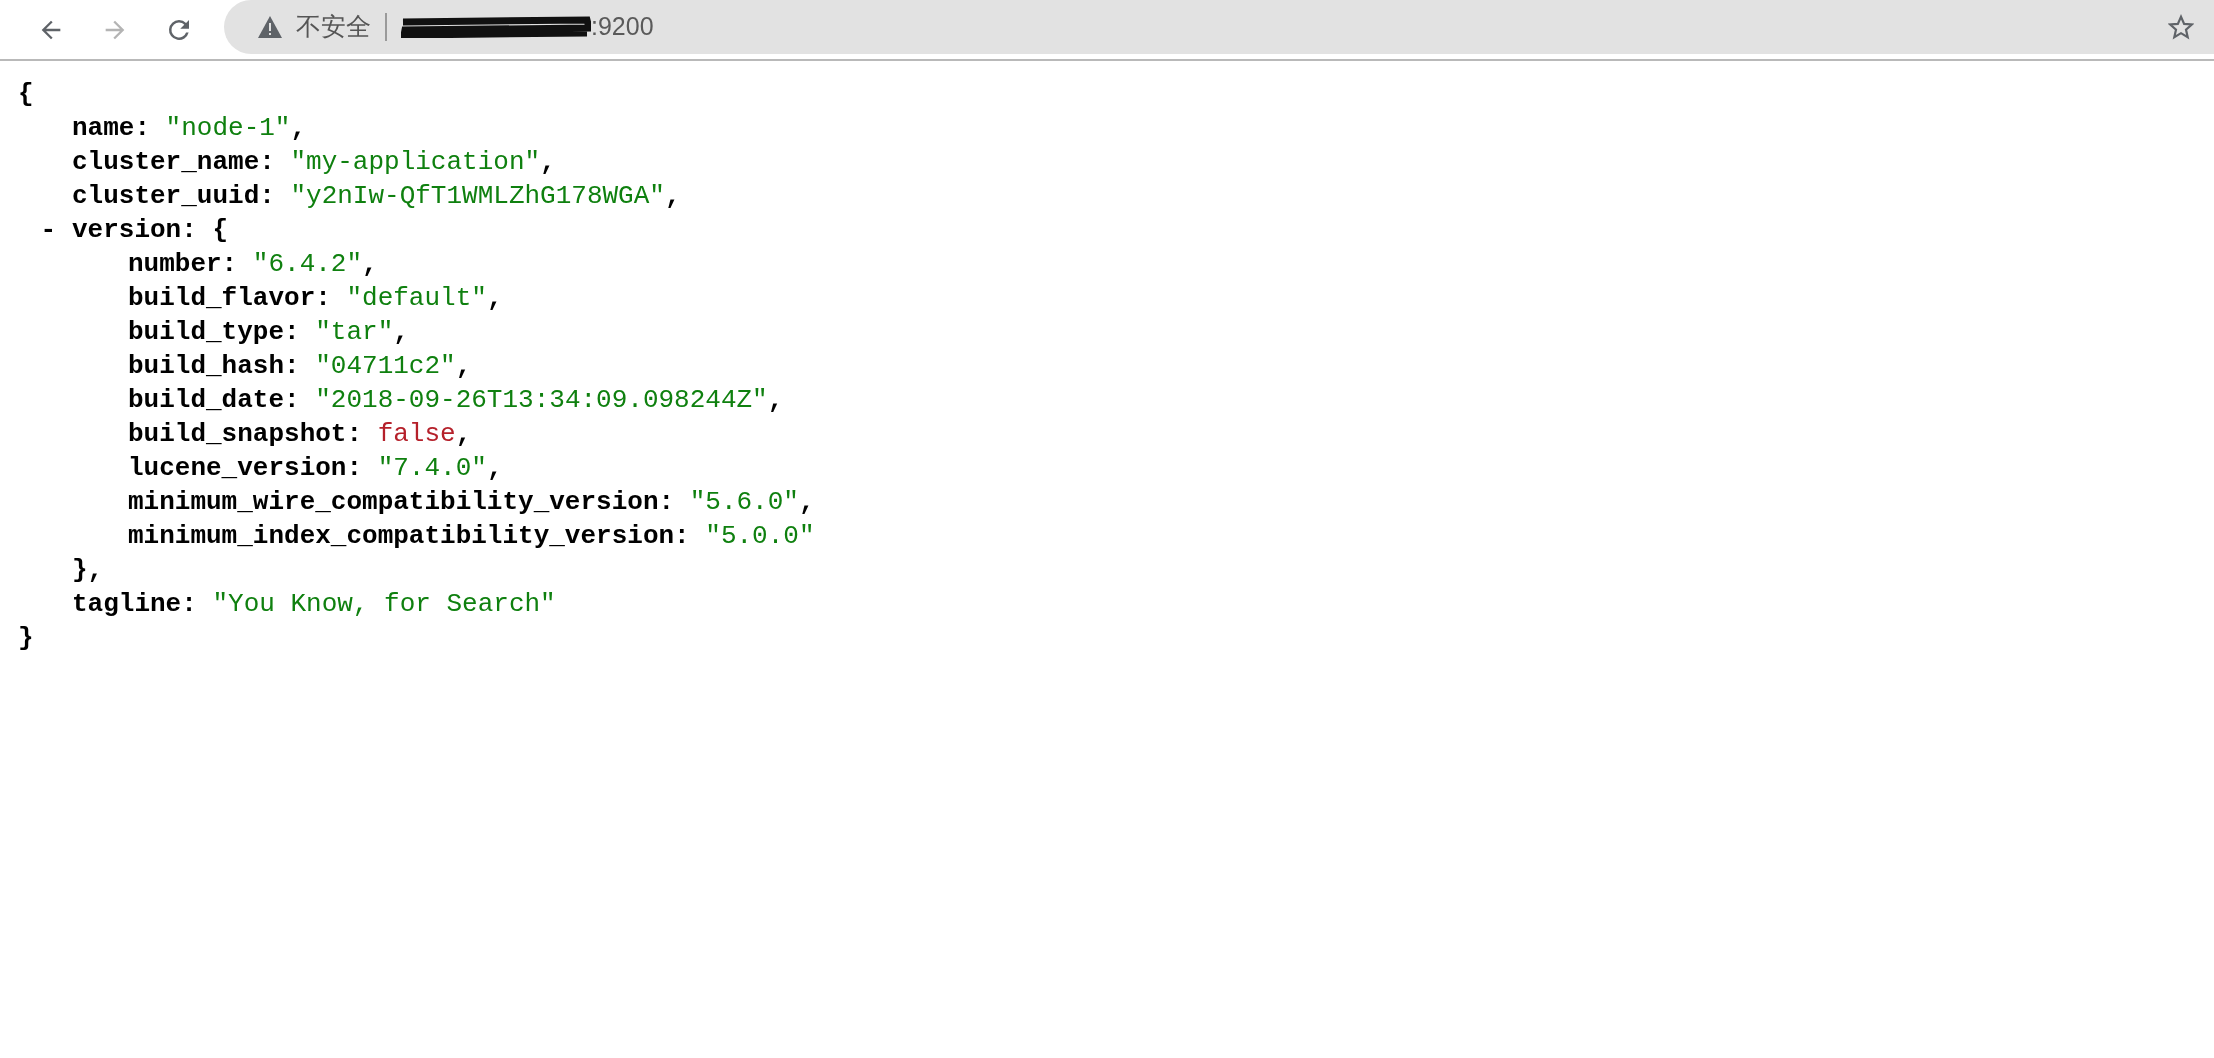  Describe the element at coordinates (88, 570) in the screenshot. I see `json-brace: },` at that location.